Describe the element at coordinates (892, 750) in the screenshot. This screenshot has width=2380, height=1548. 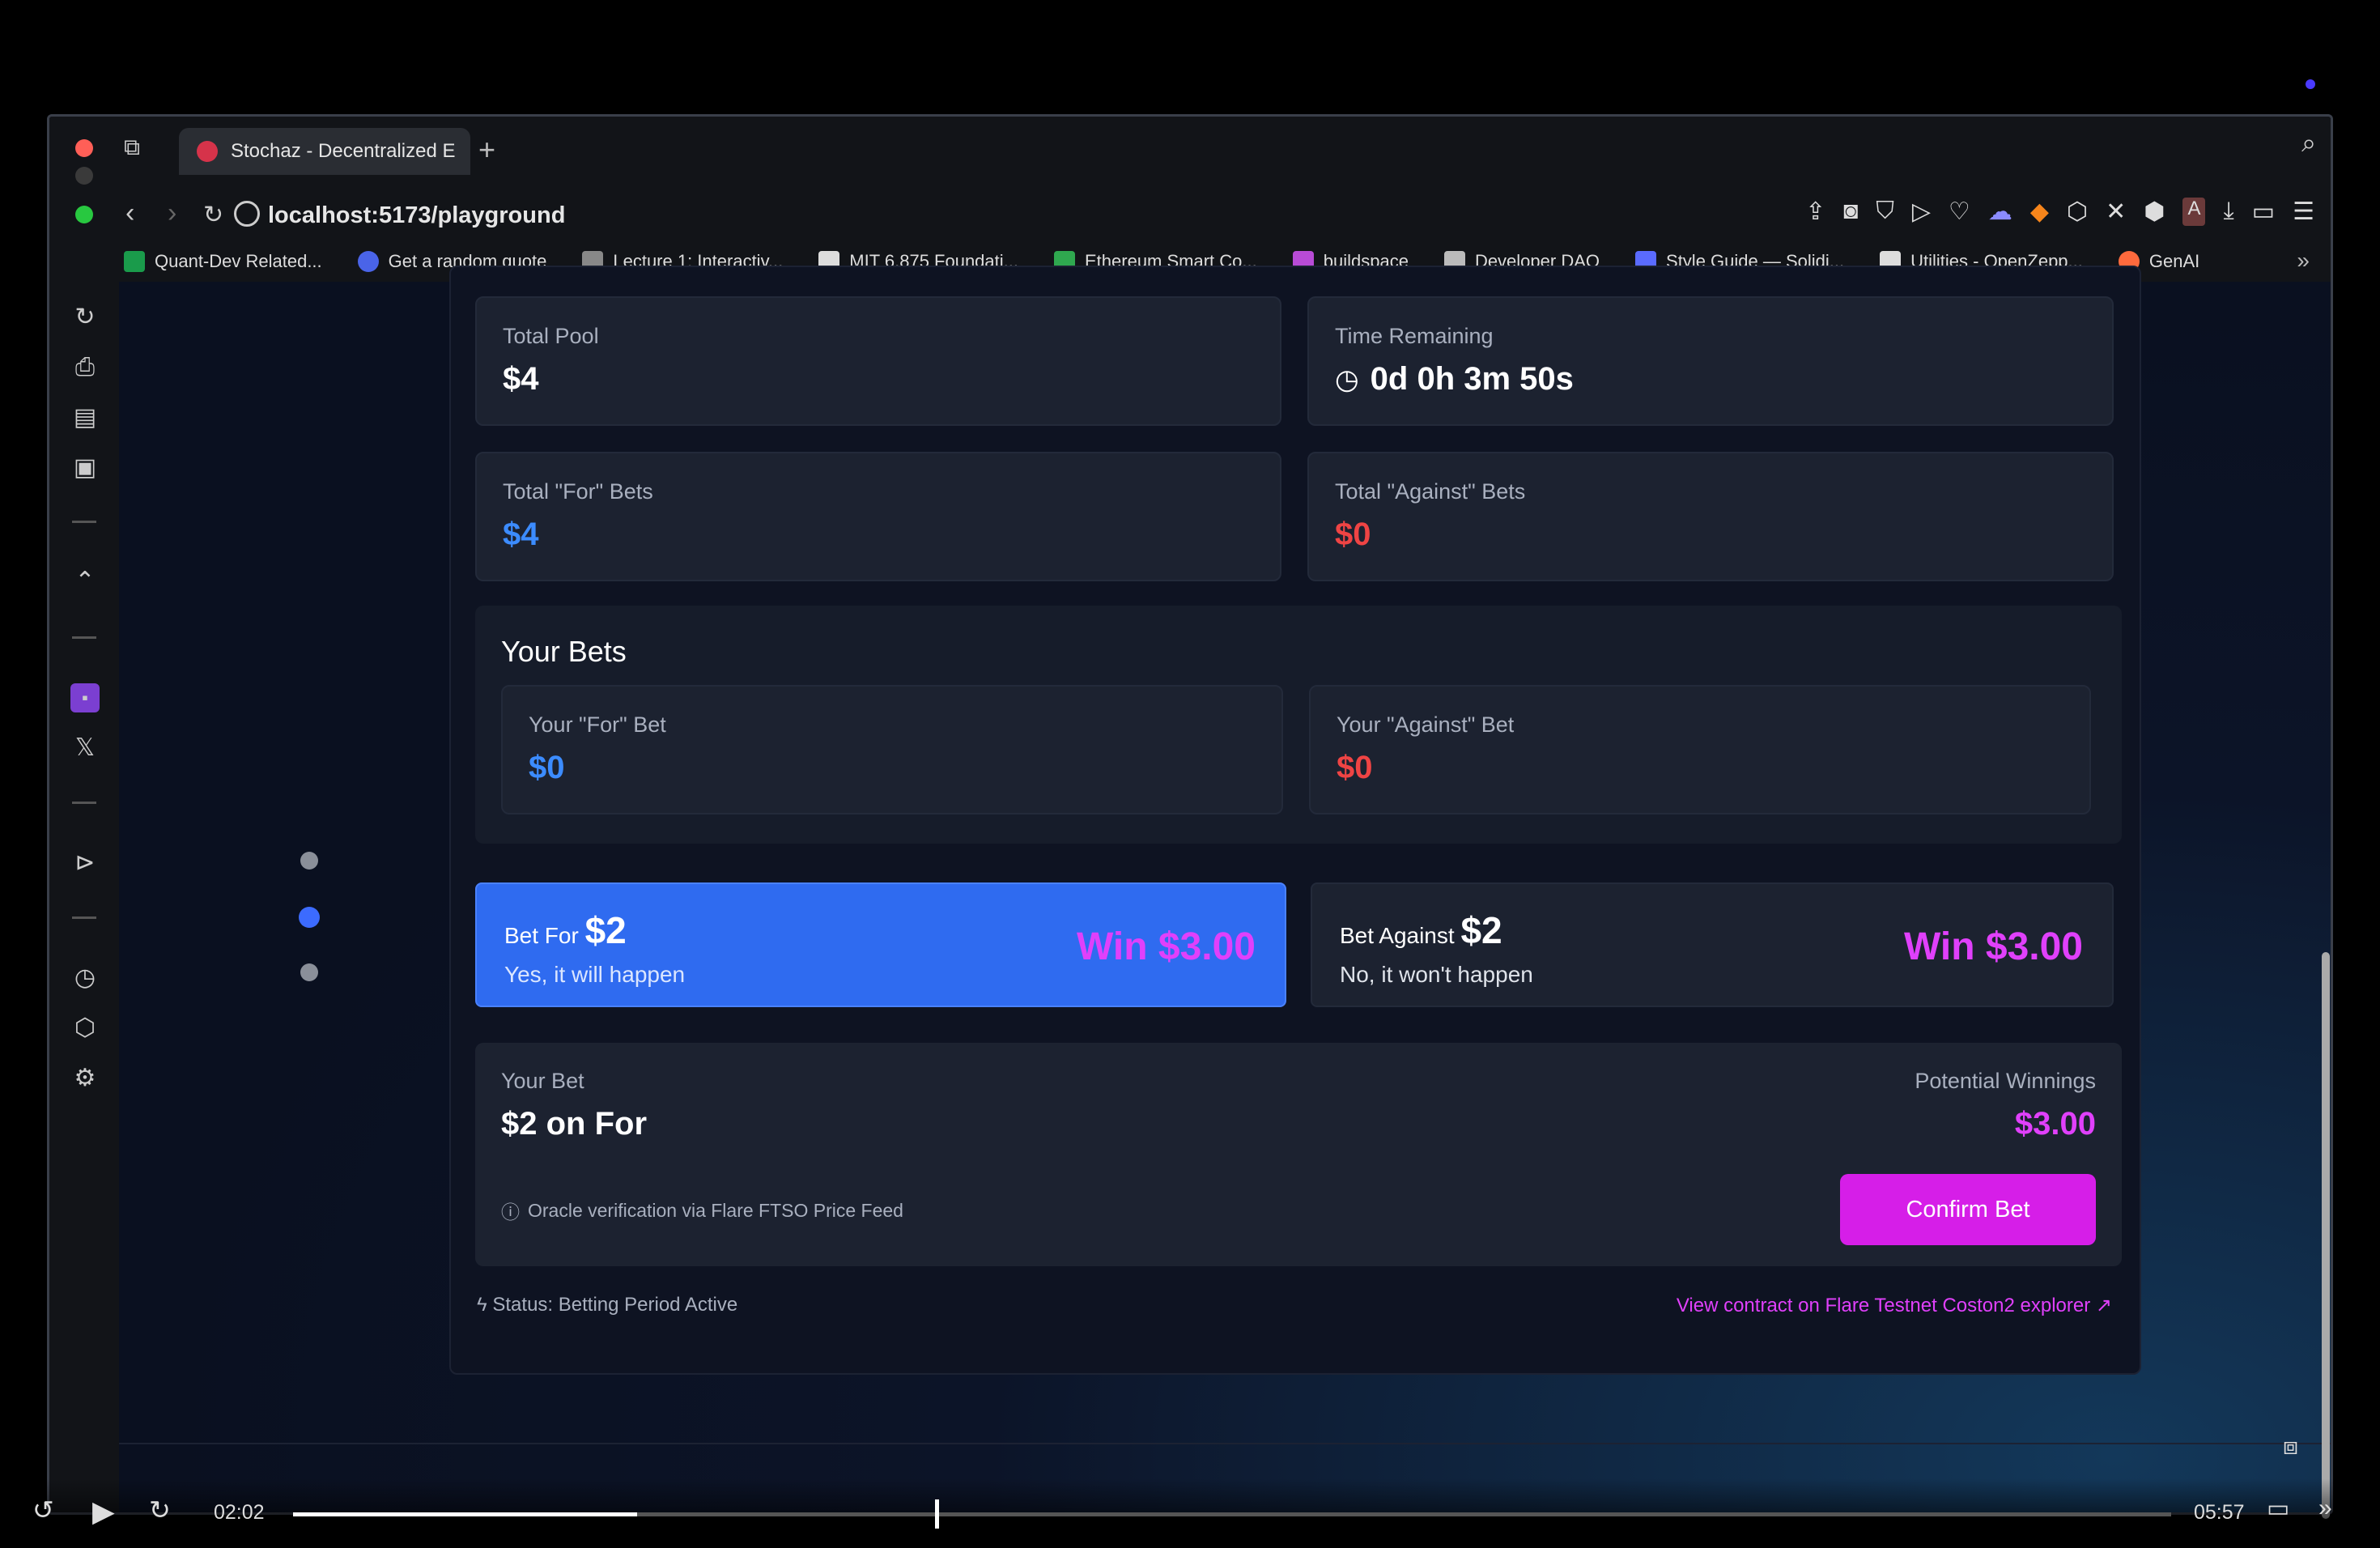
I see `your-for-bet-card: Your "For" Bet $0` at that location.